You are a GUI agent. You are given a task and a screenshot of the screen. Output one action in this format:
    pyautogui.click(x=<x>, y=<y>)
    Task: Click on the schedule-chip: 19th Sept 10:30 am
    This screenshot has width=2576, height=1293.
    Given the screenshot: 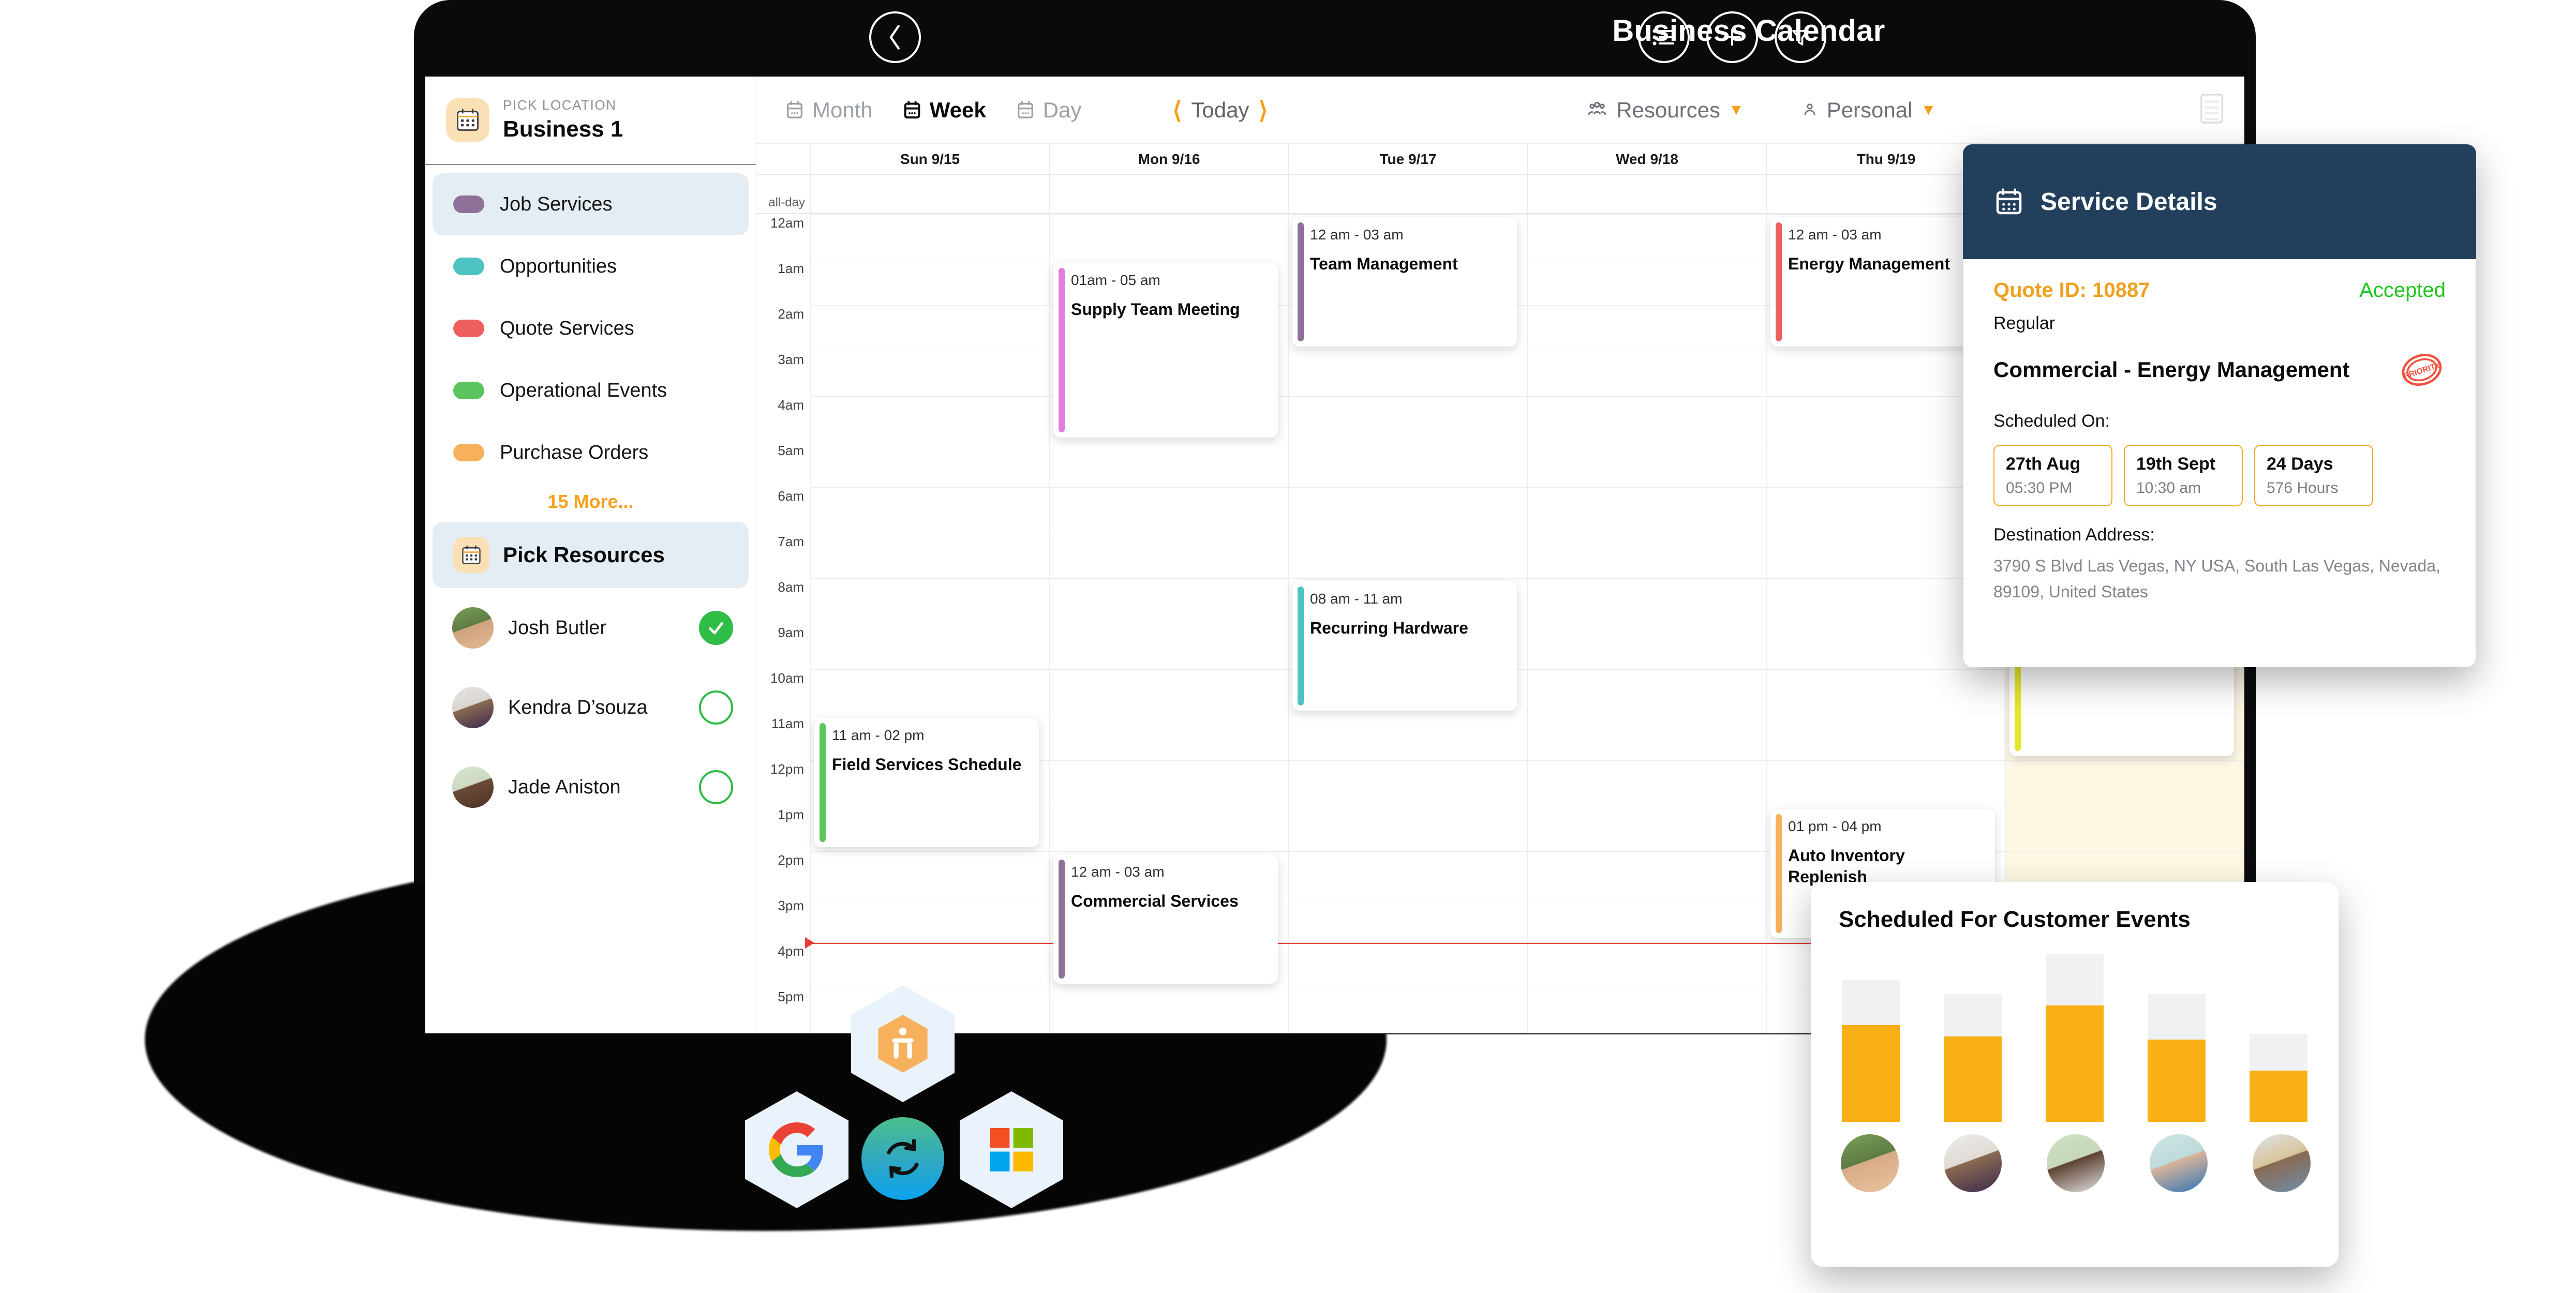 What is the action you would take?
    pyautogui.click(x=2183, y=475)
    